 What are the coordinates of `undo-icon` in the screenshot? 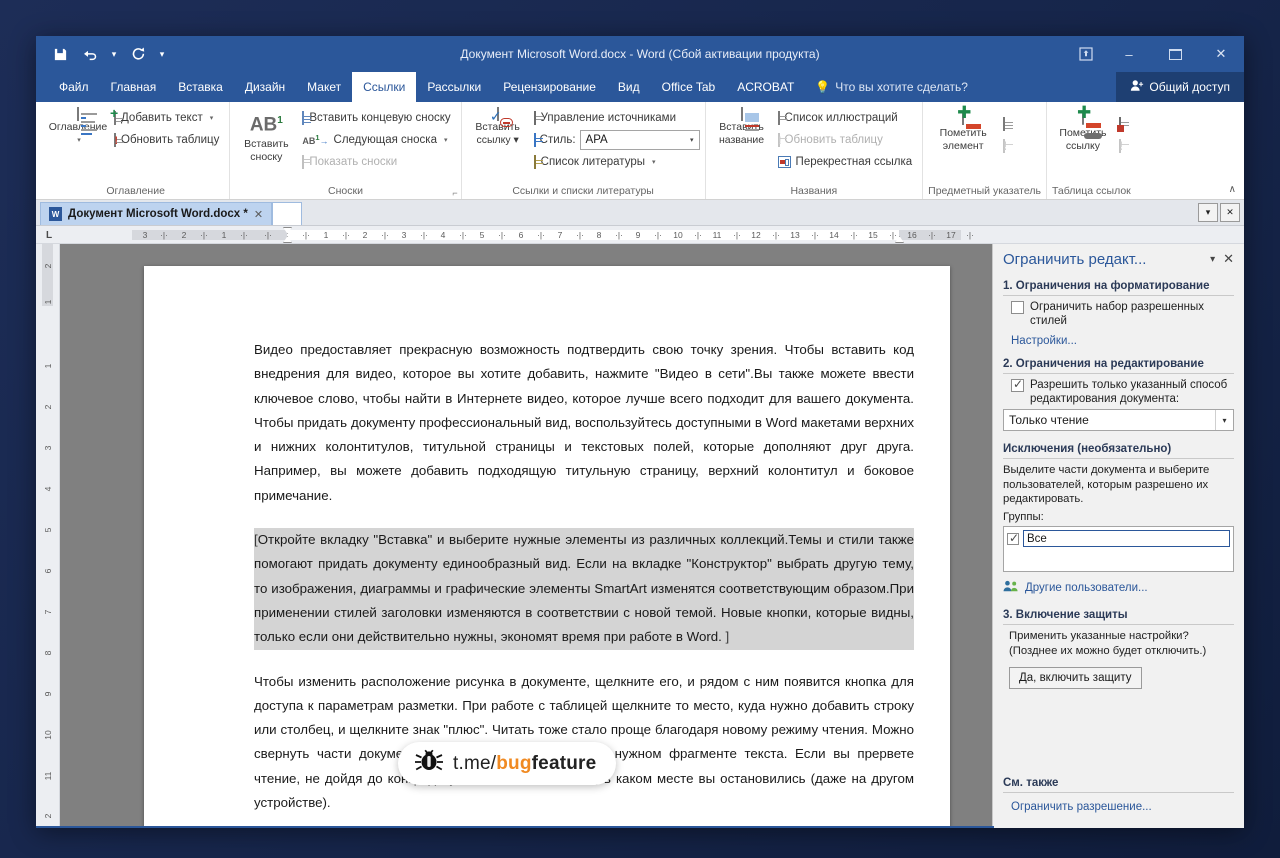 It's located at (90, 54).